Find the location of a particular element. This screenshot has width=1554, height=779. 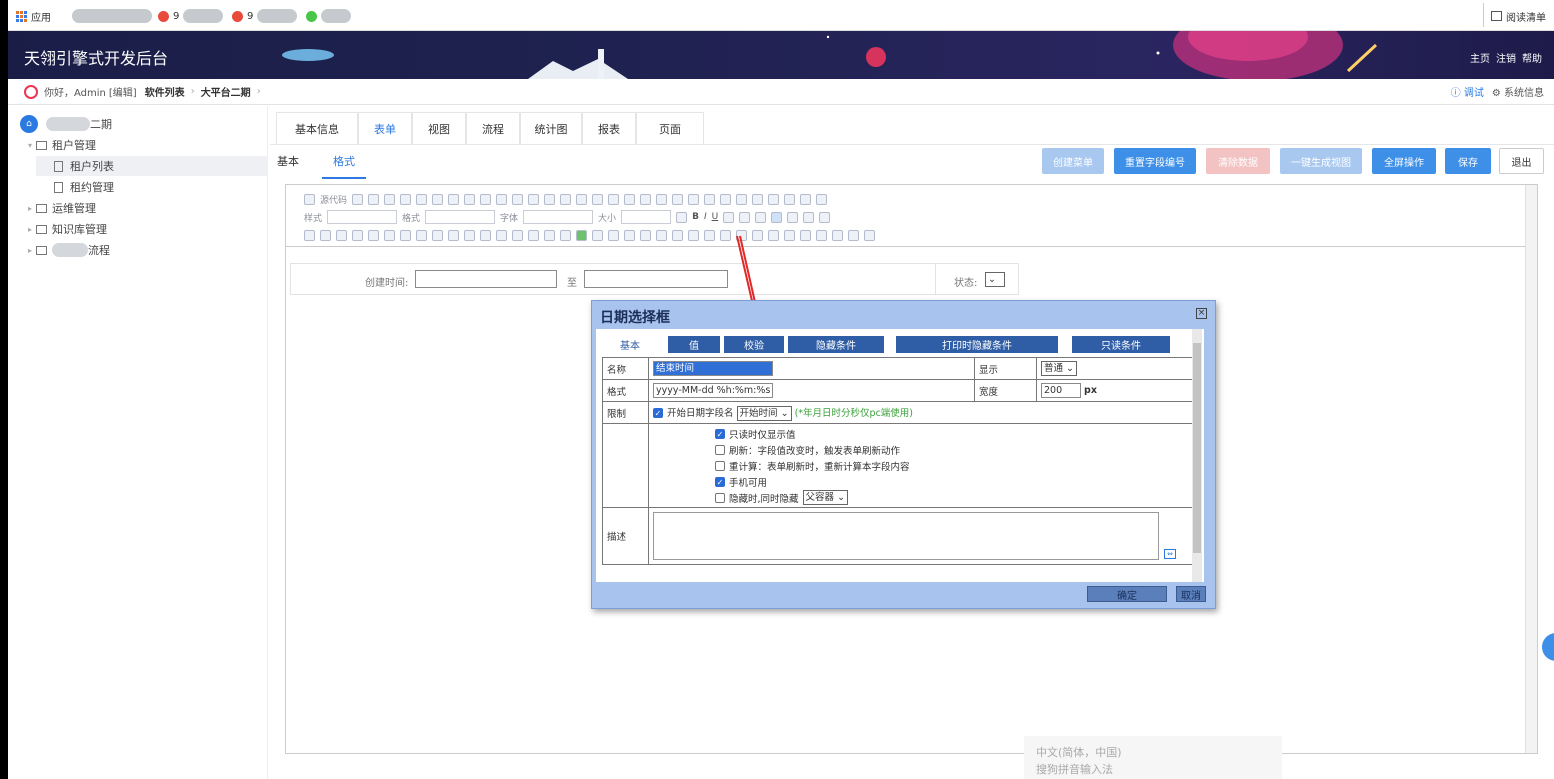

edit-link: [编辑] is located at coordinates (123, 91).